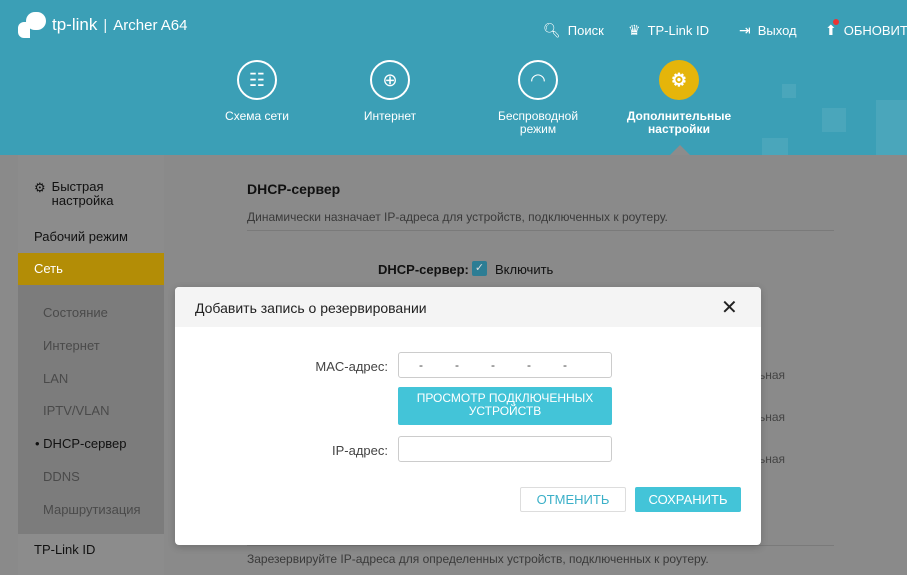 The image size is (907, 575). What do you see at coordinates (573, 499) in the screenshot?
I see `cancel-button: ОТМЕНИТЬ` at bounding box center [573, 499].